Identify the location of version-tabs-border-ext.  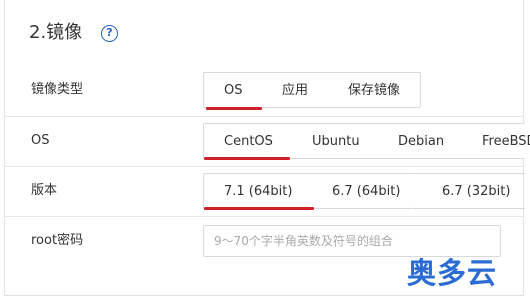
(469, 191).